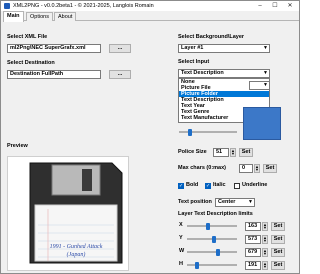 This screenshot has height=274, width=320. What do you see at coordinates (27, 37) in the screenshot?
I see `xml-file-label: Select XML File` at bounding box center [27, 37].